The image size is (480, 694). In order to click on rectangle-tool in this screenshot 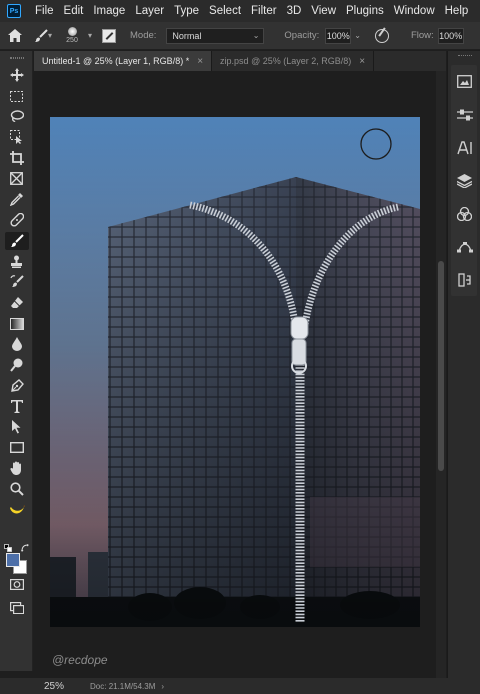, I will do `click(16, 447)`.